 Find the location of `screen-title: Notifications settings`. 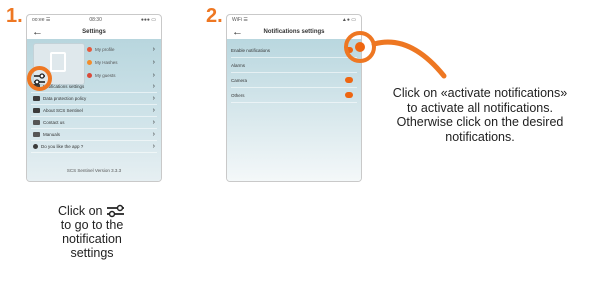

screen-title: Notifications settings is located at coordinates (294, 32).